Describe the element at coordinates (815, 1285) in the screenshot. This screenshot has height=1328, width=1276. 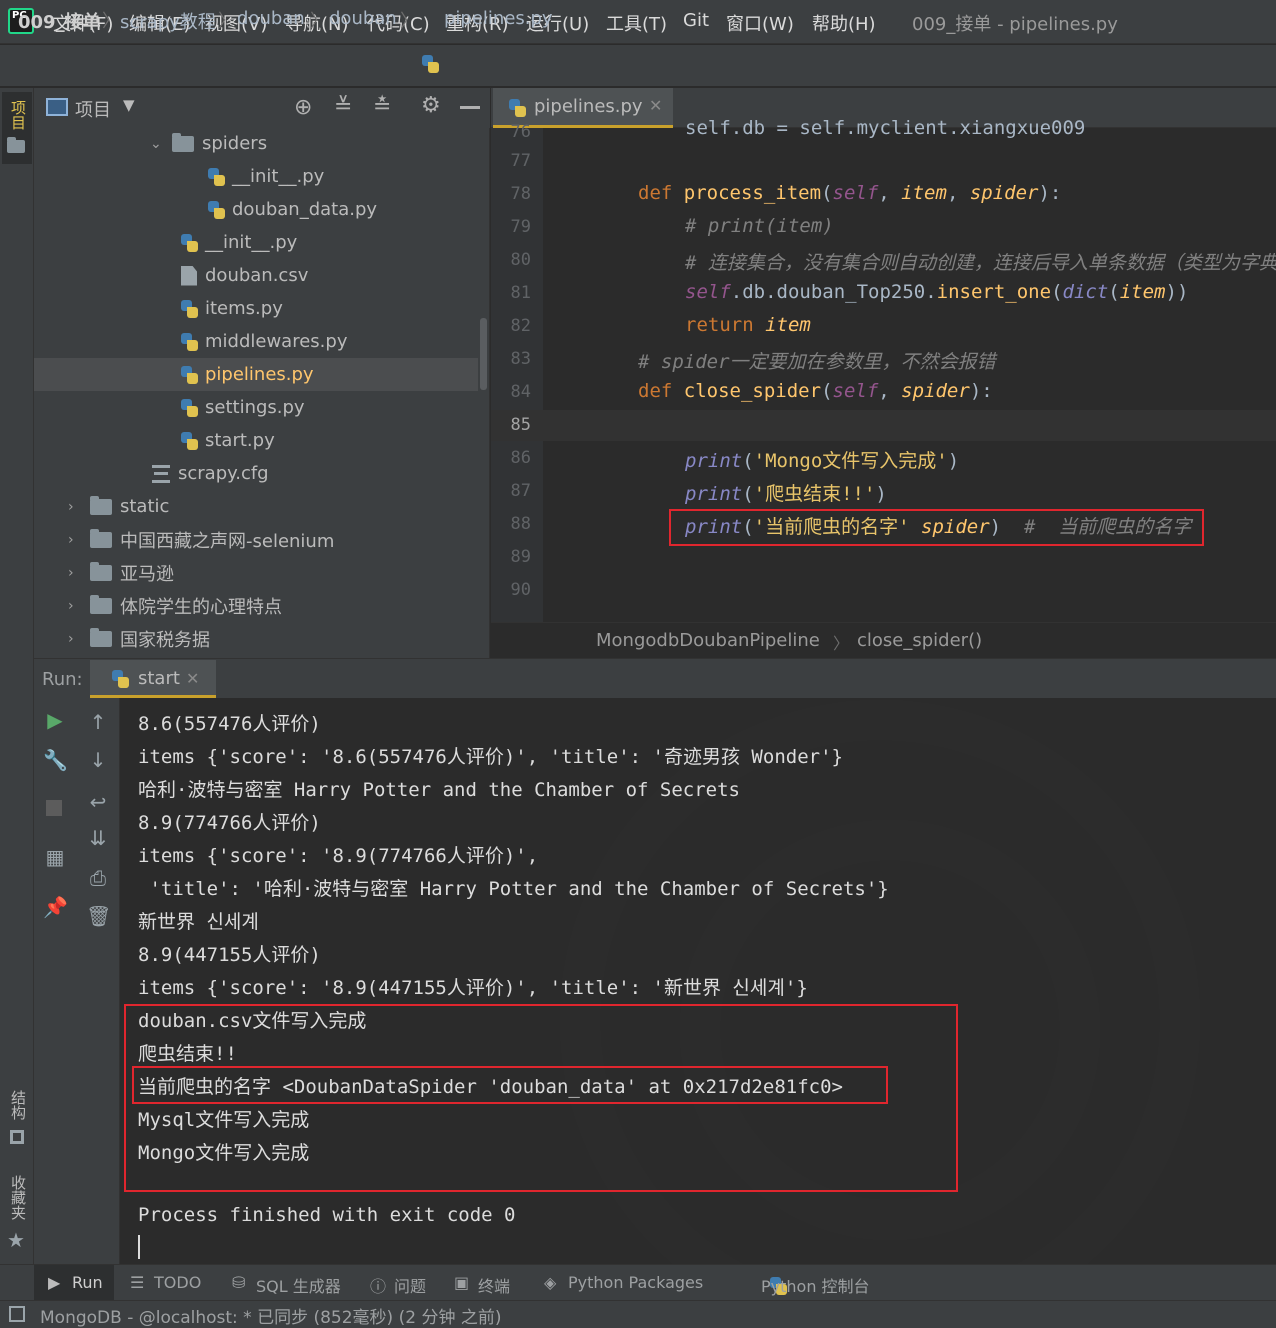
I see `bottom-tab-python-console: Python 控制台` at that location.